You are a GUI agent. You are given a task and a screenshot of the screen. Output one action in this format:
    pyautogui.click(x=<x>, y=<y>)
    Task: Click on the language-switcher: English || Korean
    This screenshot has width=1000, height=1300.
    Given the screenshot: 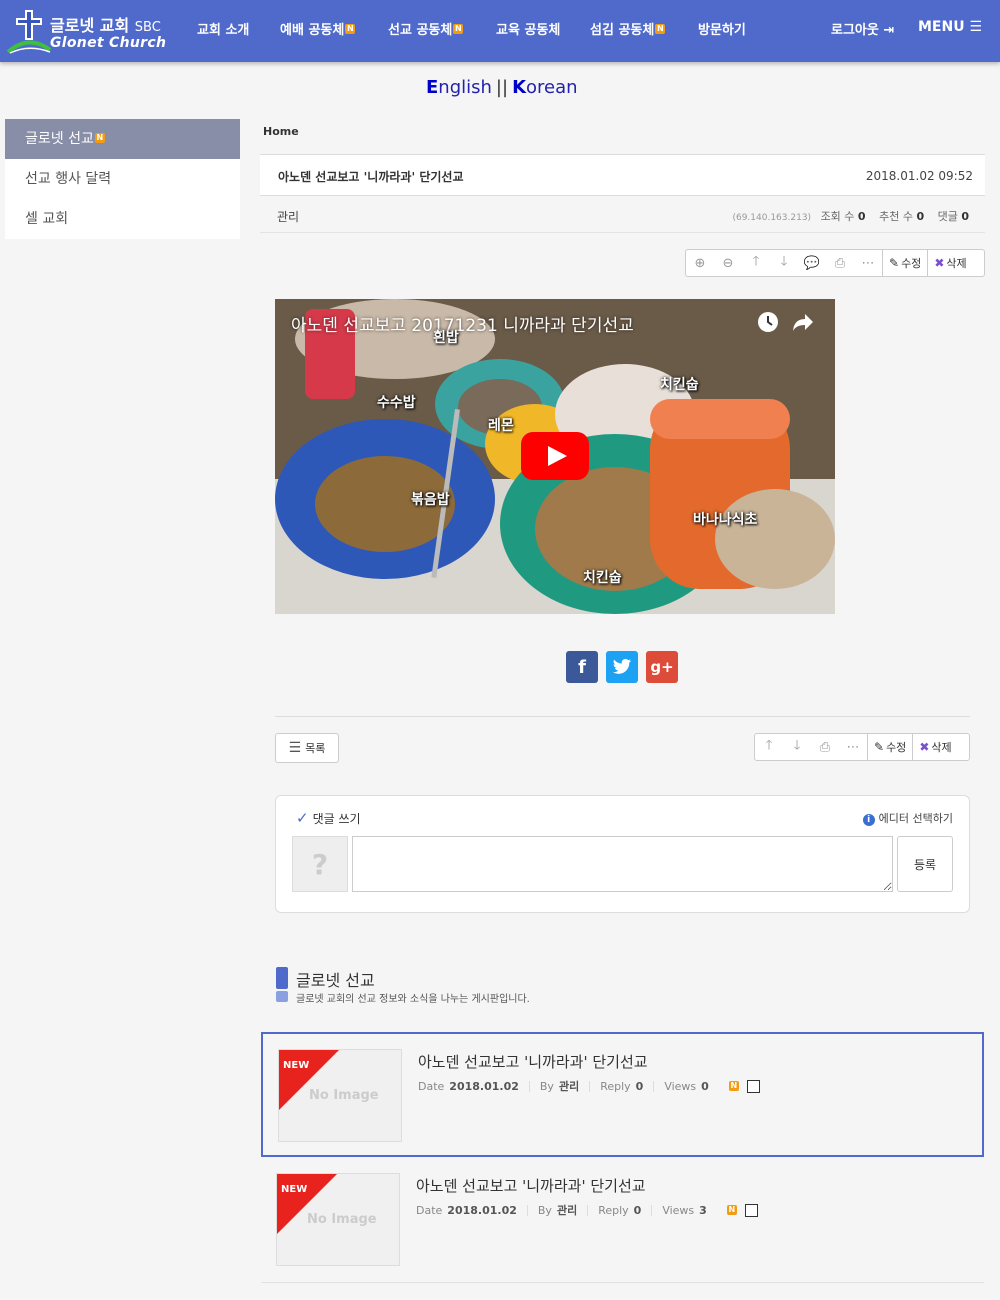 What is the action you would take?
    pyautogui.click(x=502, y=87)
    